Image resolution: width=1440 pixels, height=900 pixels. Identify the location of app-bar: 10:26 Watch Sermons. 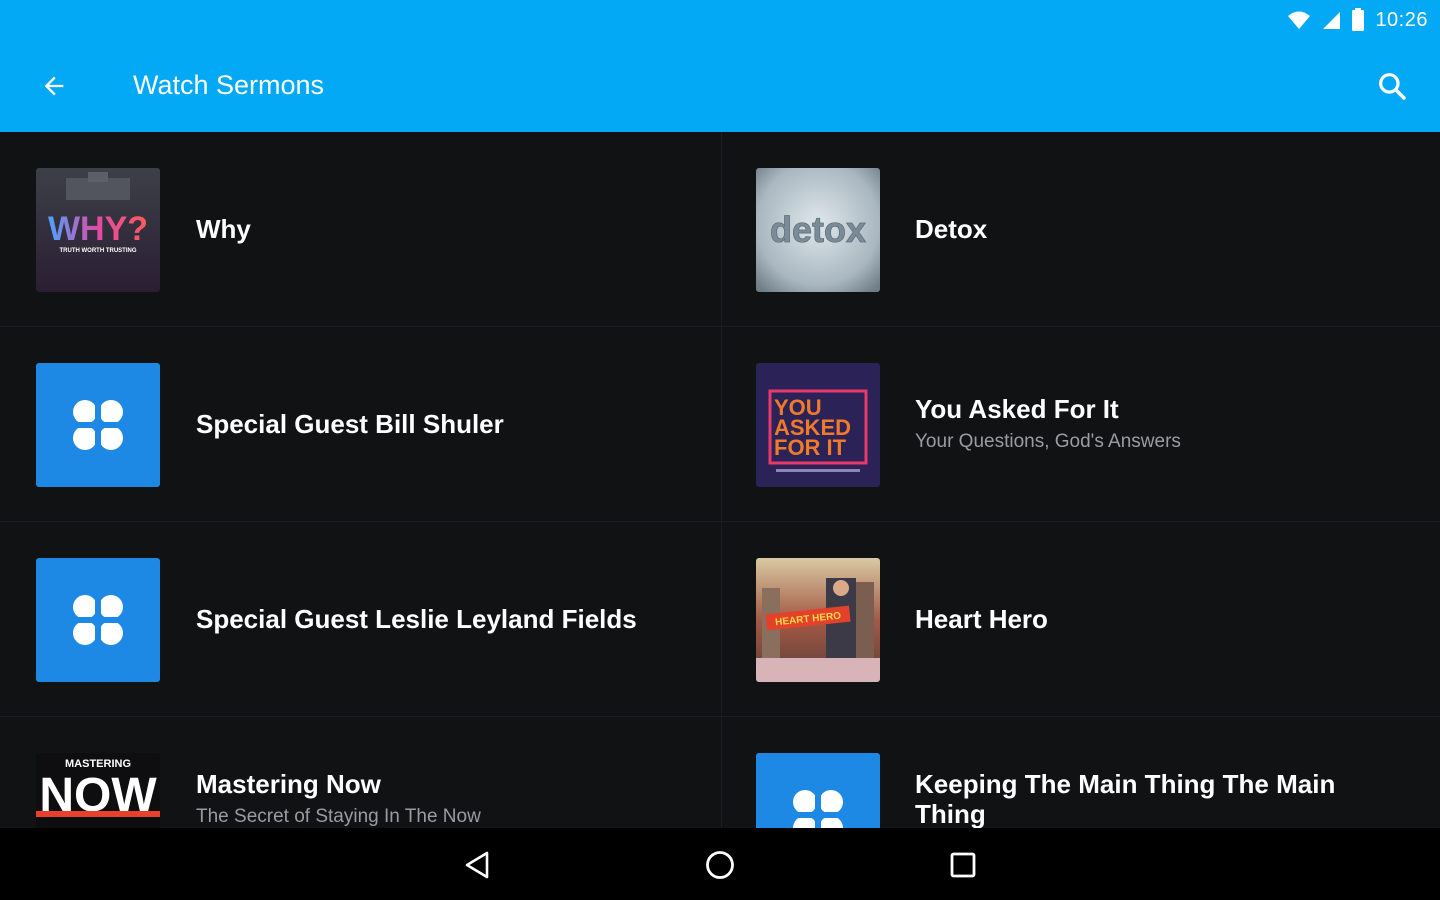
(720, 66).